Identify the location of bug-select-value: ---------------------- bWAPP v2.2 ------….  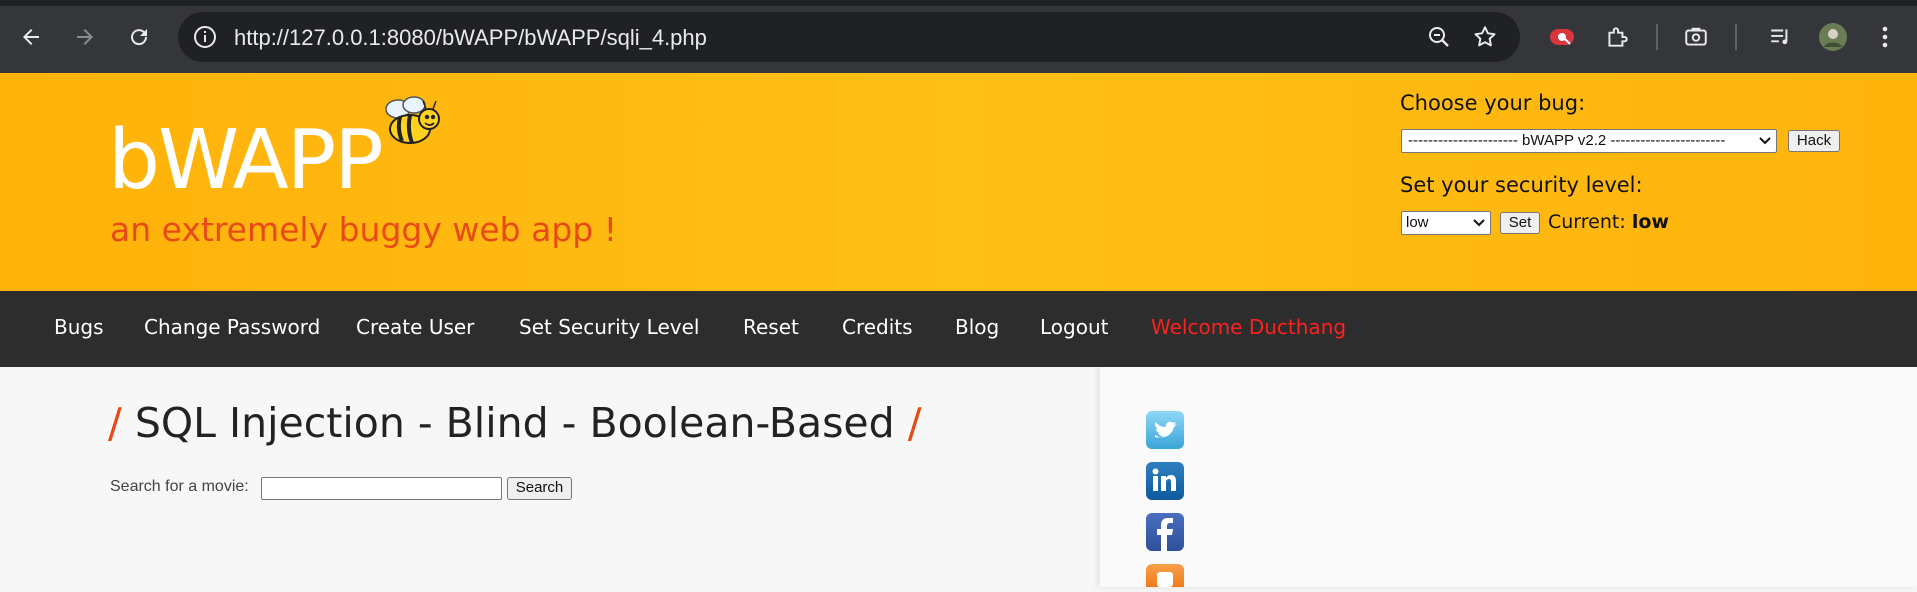
(1567, 140).